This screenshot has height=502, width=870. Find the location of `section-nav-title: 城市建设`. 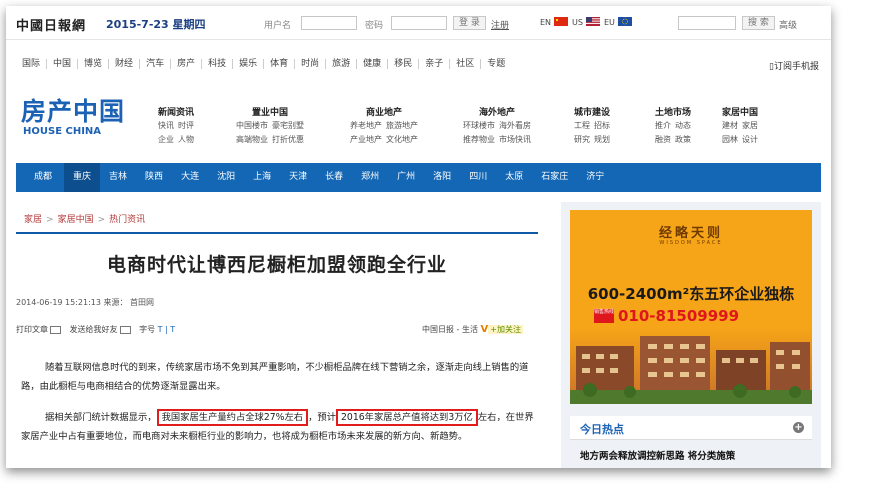

section-nav-title: 城市建设 is located at coordinates (592, 113).